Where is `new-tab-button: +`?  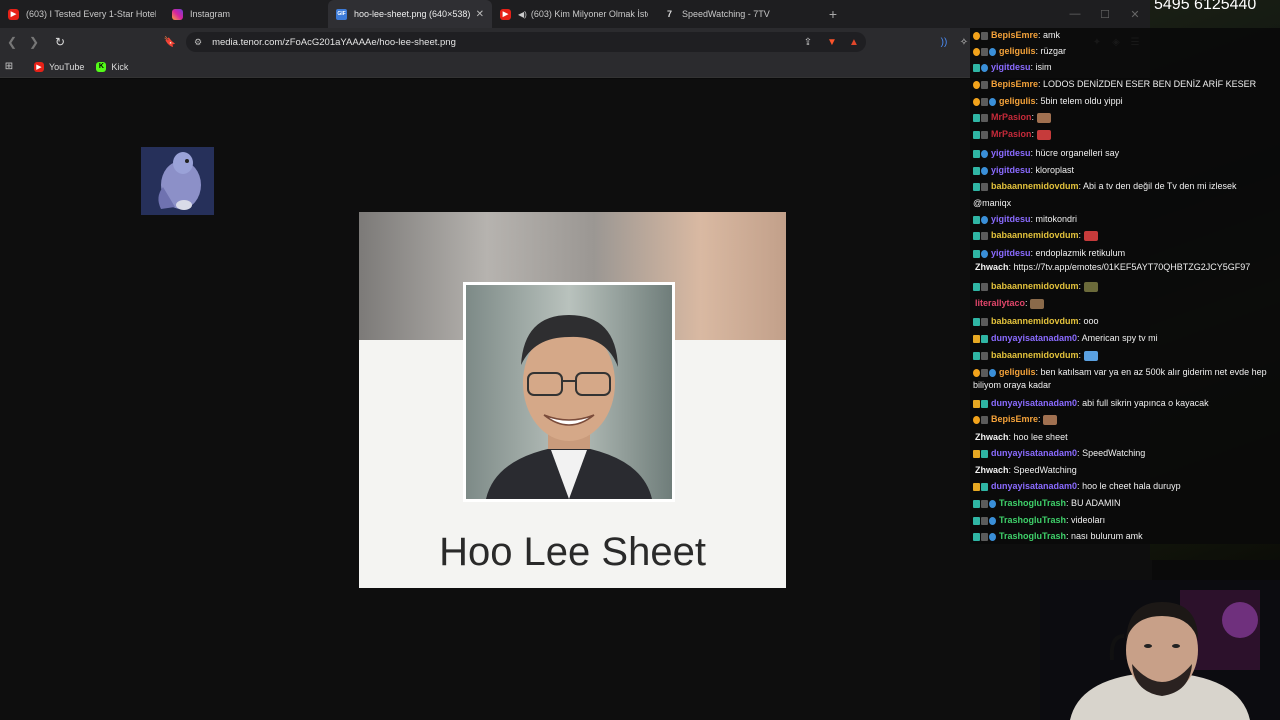
new-tab-button: + is located at coordinates (833, 14).